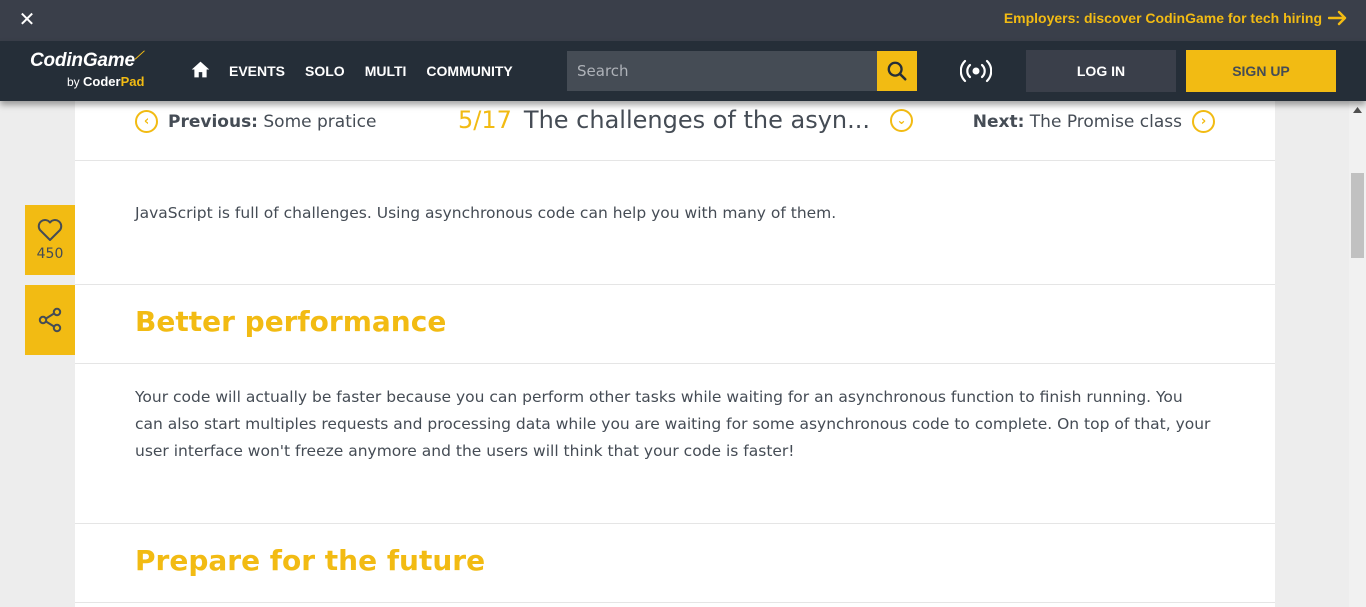 Image resolution: width=1366 pixels, height=607 pixels. Describe the element at coordinates (675, 563) in the screenshot. I see `section-header: Prepare for the future` at that location.